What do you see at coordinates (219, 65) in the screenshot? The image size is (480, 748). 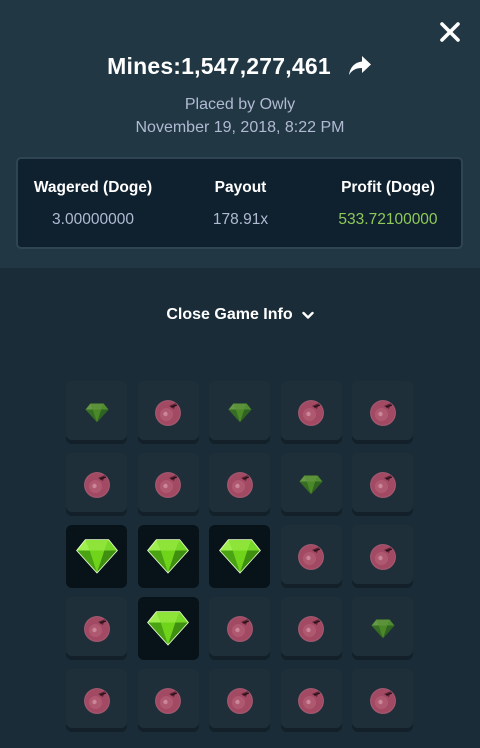 I see `bet-title: Mines:1,547,277,461` at bounding box center [219, 65].